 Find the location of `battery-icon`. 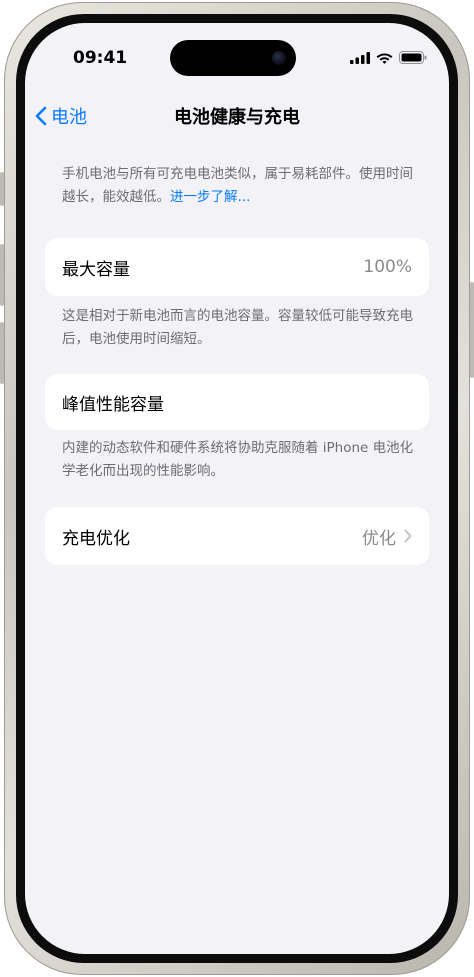

battery-icon is located at coordinates (413, 57).